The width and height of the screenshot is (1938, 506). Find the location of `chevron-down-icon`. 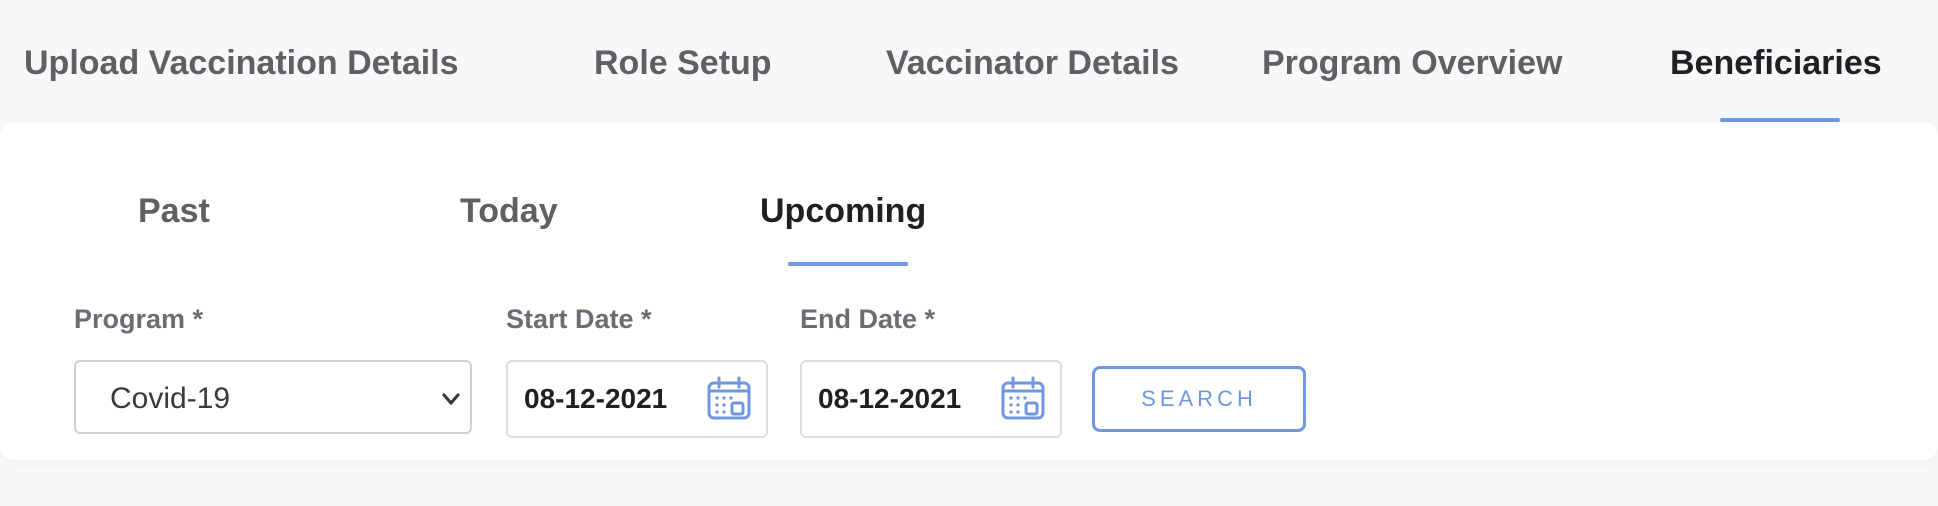

chevron-down-icon is located at coordinates (451, 399).